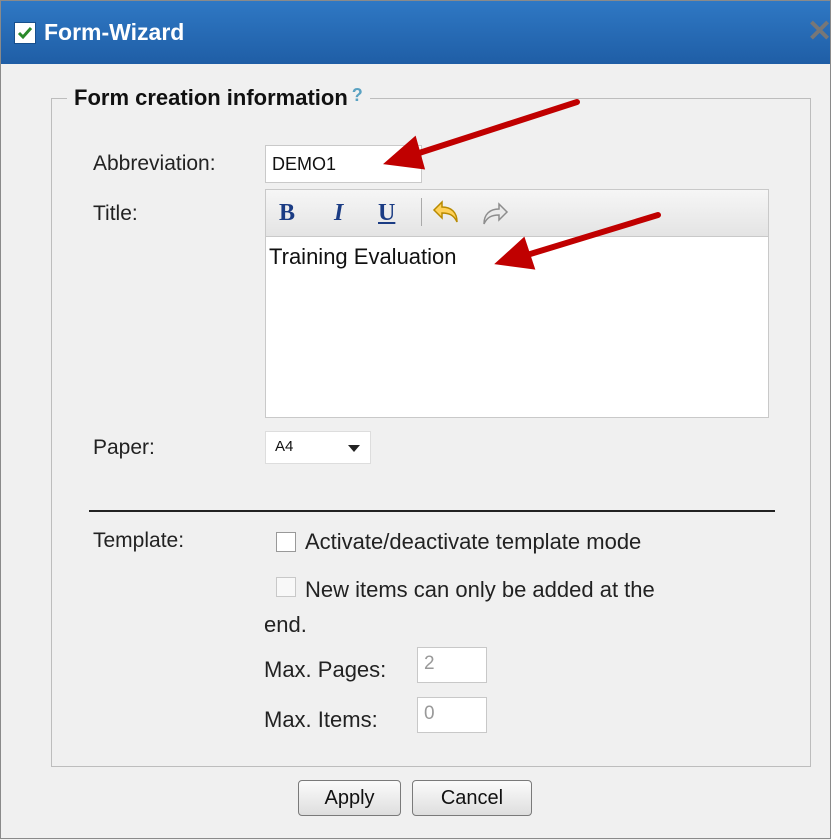  Describe the element at coordinates (325, 669) in the screenshot. I see `max-pages-label: Max. Pages:` at that location.